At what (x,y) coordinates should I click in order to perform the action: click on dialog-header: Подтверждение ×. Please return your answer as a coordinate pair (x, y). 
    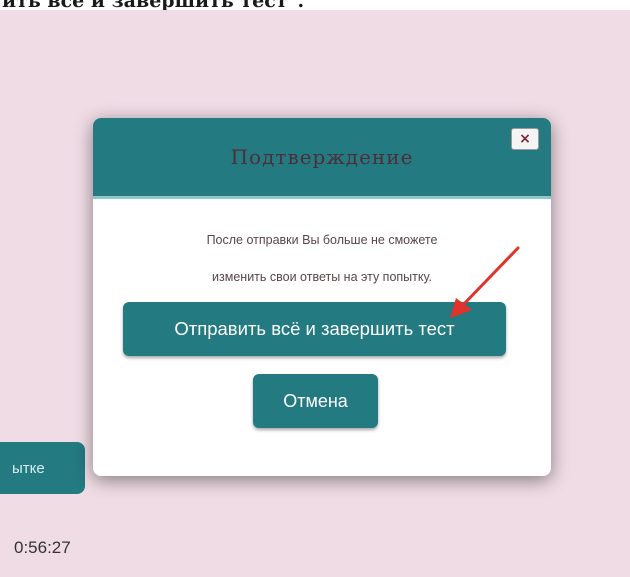
    Looking at the image, I should click on (322, 158).